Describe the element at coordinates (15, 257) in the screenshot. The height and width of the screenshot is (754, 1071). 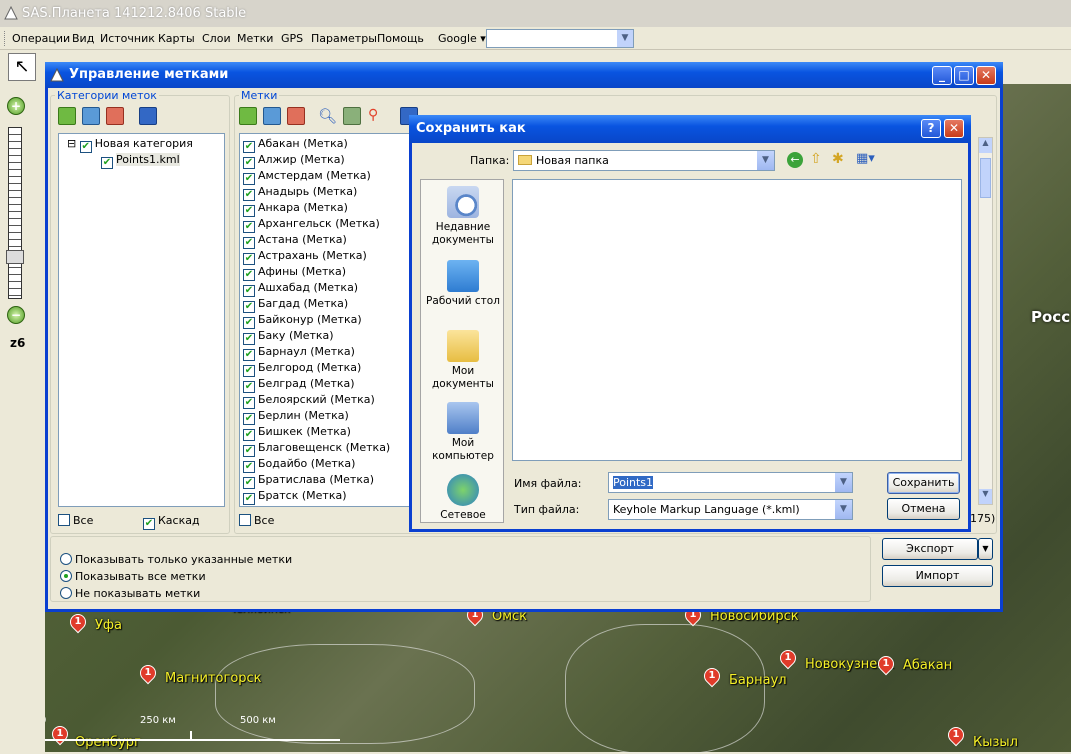
I see `zoom-slider-handle` at that location.